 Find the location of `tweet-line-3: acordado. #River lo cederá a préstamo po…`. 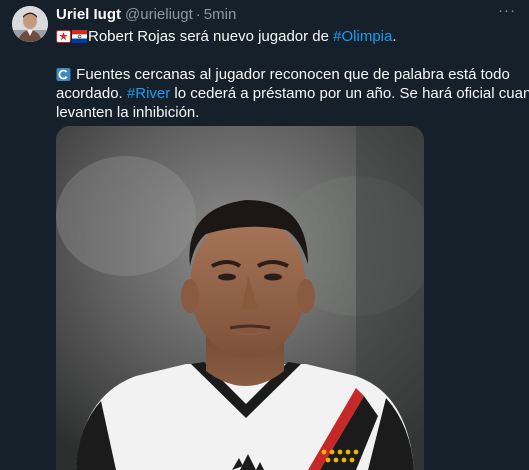

tweet-line-3: acordado. #River lo cederá a préstamo po… is located at coordinates (292, 93).